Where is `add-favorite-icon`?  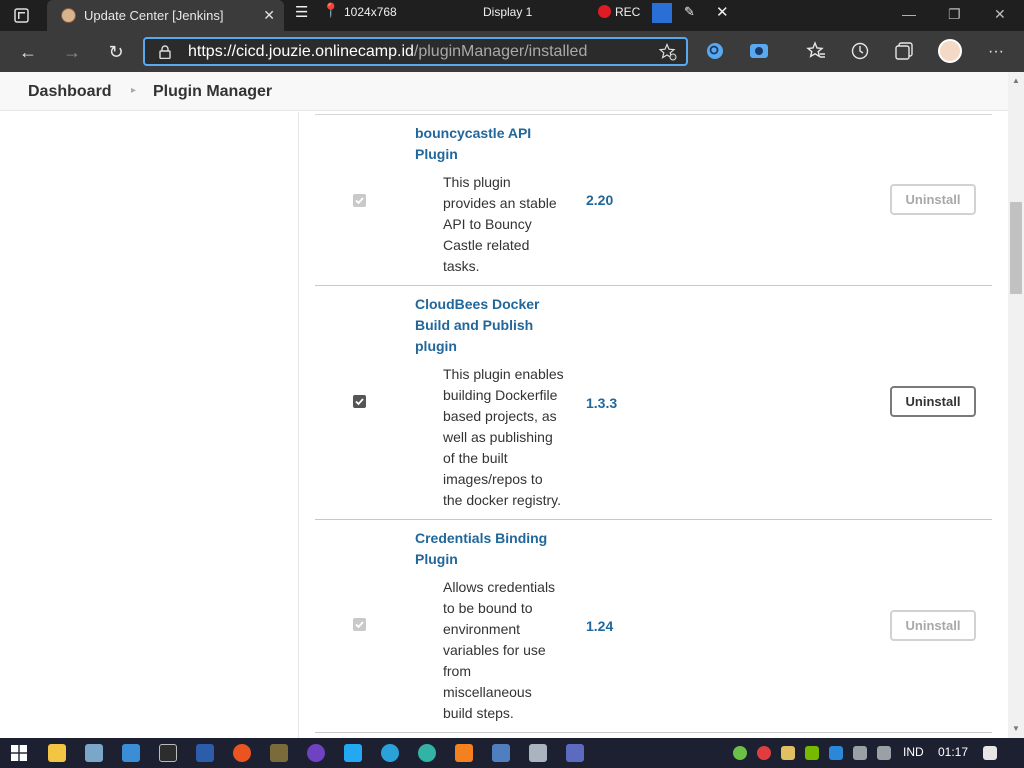 add-favorite-icon is located at coordinates (668, 52).